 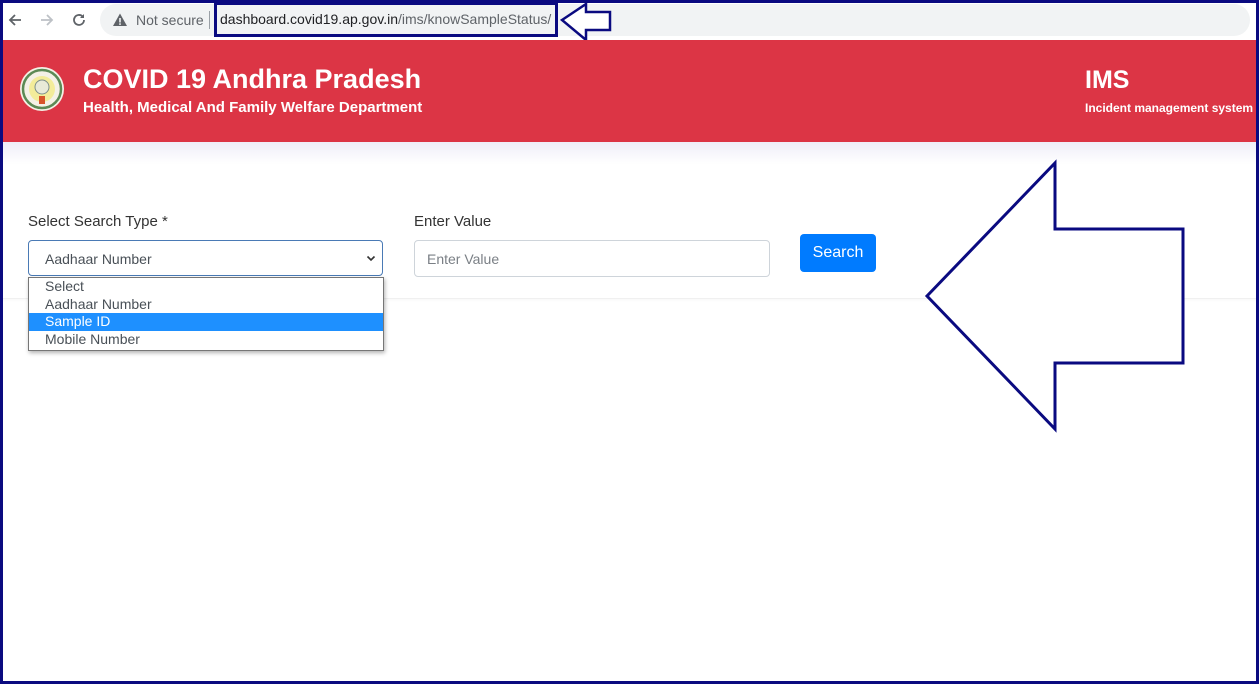 What do you see at coordinates (206, 340) in the screenshot?
I see `option-mobile-number: Mobile Number` at bounding box center [206, 340].